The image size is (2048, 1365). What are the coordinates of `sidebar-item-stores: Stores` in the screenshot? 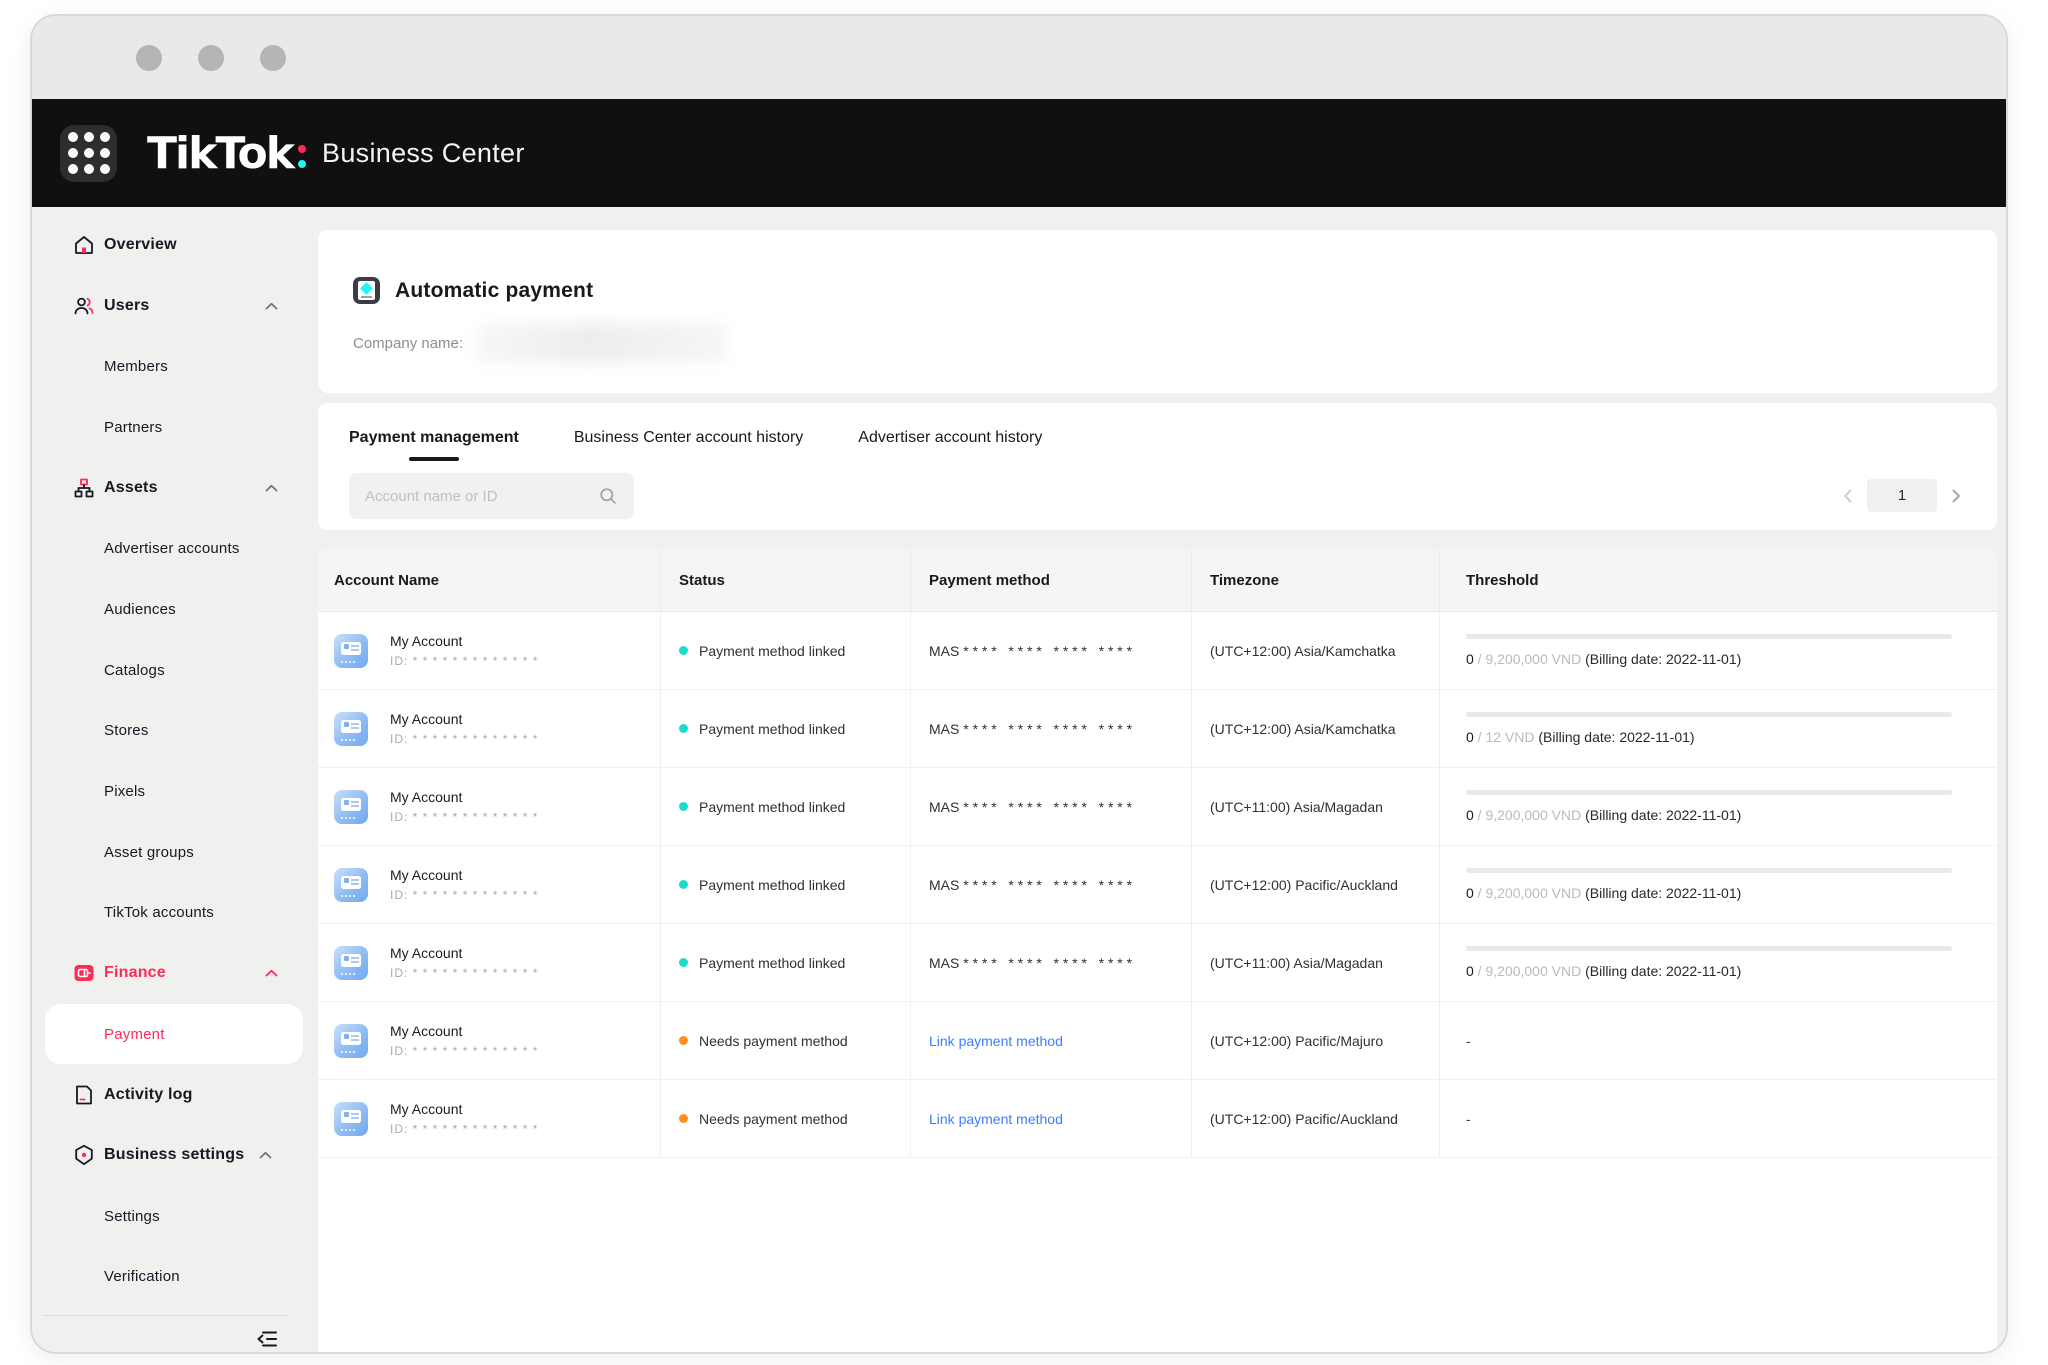 It's located at (171, 730).